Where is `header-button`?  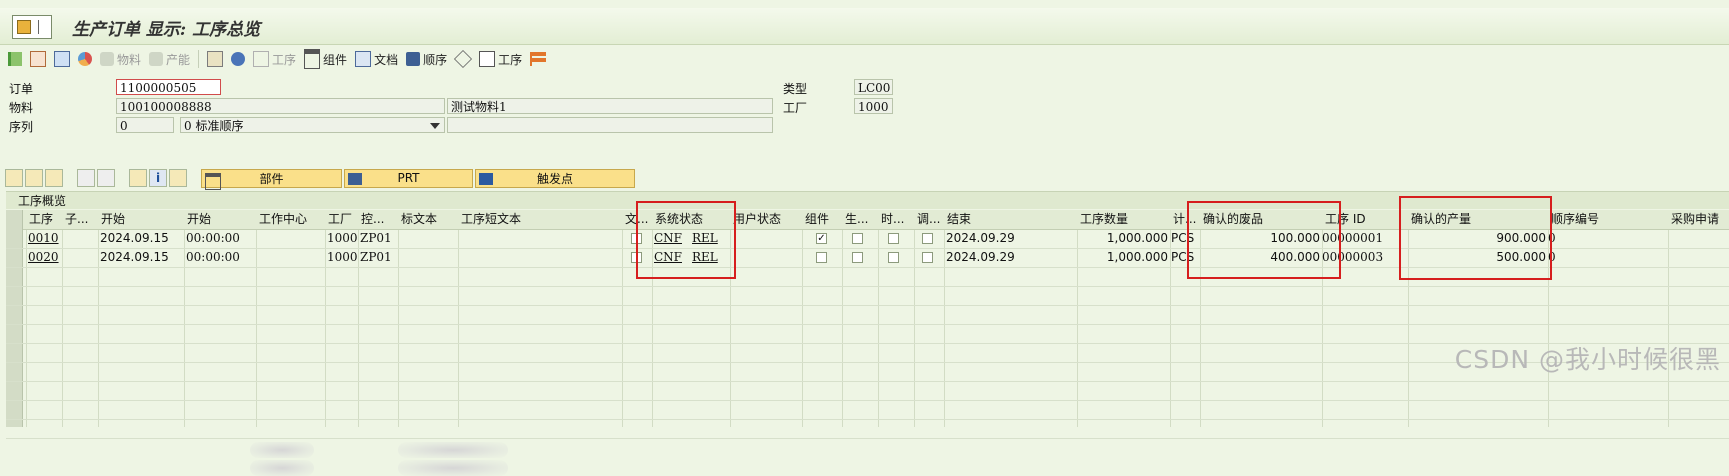 header-button is located at coordinates (38, 59).